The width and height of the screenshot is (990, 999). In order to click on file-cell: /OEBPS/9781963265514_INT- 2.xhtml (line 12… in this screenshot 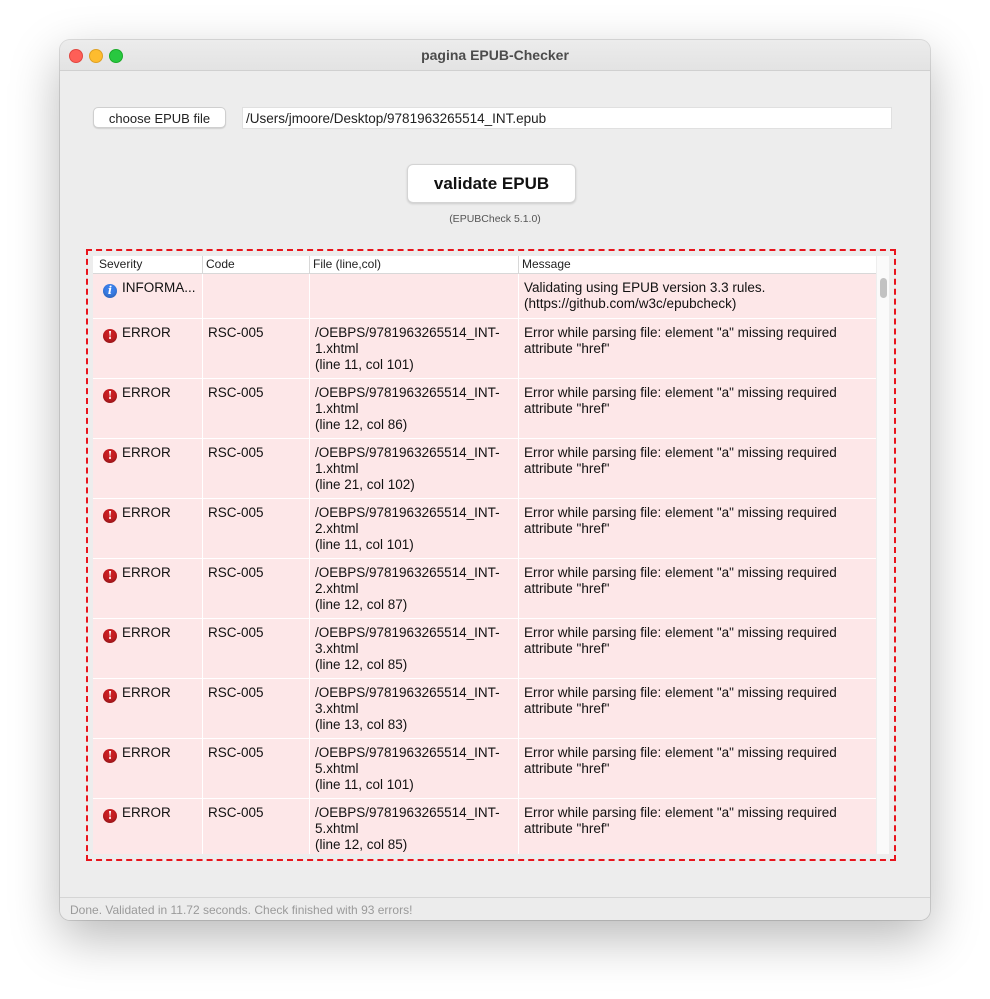, I will do `click(417, 589)`.